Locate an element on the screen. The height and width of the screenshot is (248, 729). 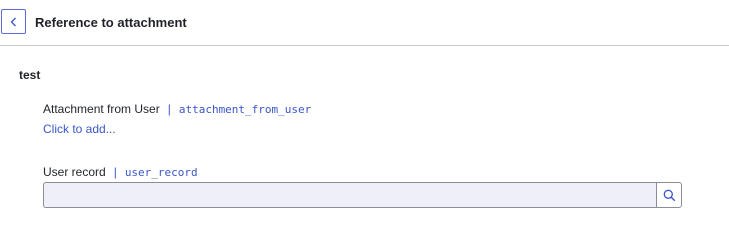
attachment-field-label: Attachment from User is located at coordinates (101, 109).